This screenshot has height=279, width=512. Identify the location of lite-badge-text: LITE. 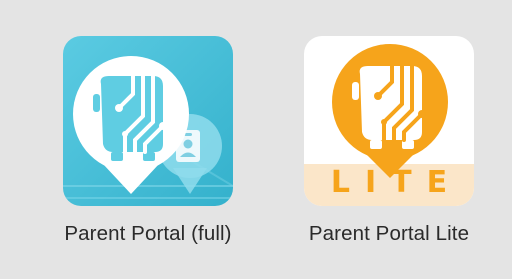
(396, 182).